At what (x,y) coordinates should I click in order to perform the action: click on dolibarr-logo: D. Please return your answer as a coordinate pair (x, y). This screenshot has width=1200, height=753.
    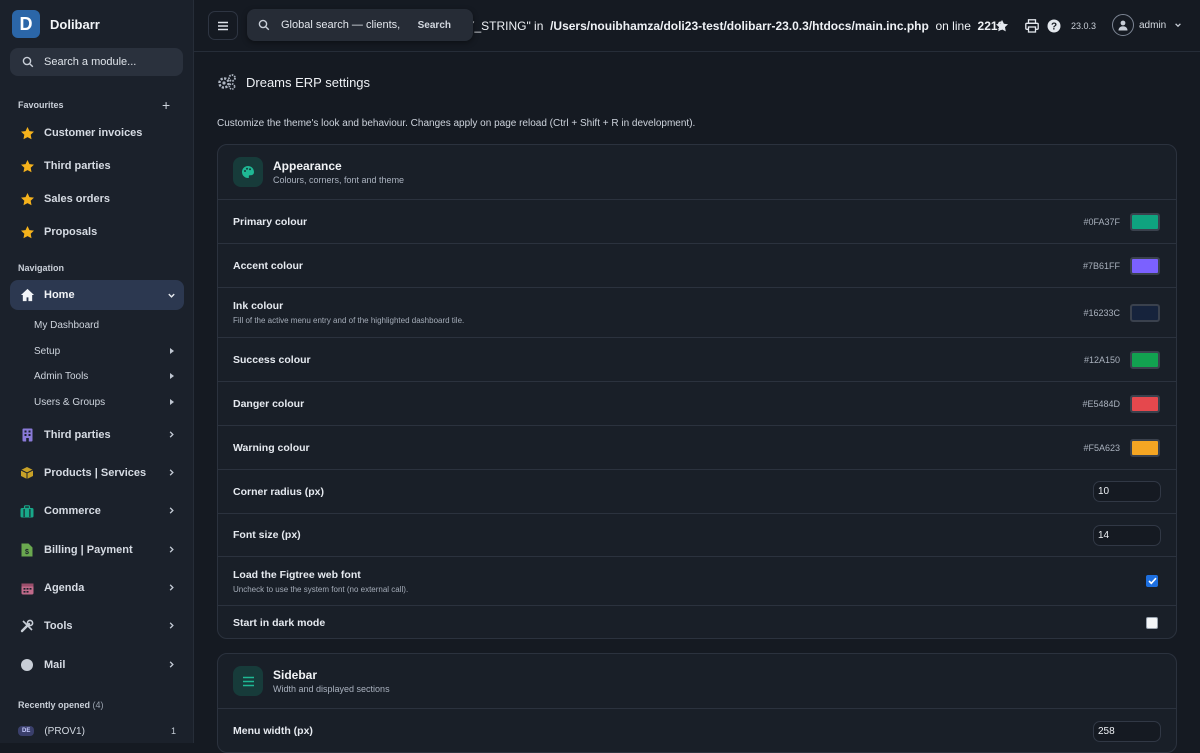
    Looking at the image, I should click on (26, 24).